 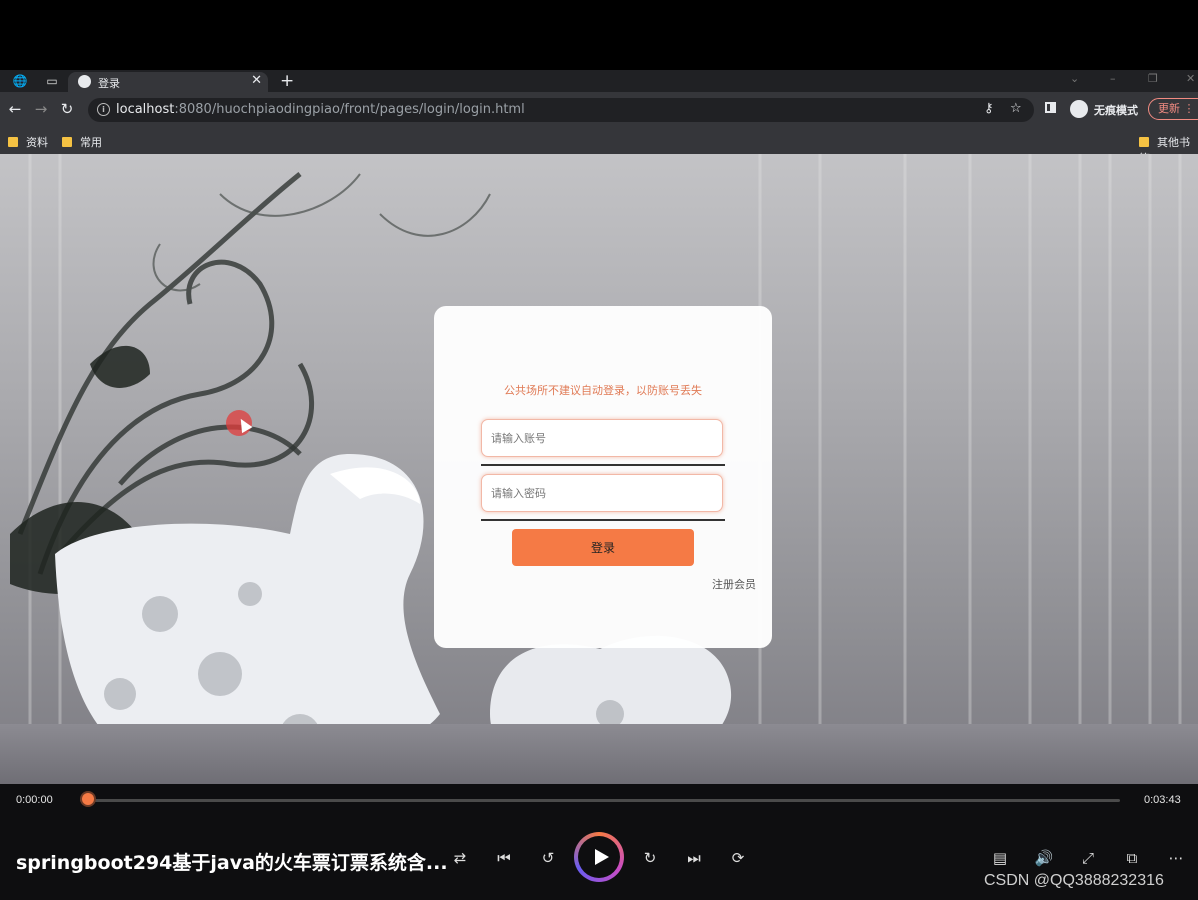 What do you see at coordinates (256, 80) in the screenshot?
I see `tab-close-icon: ✕` at bounding box center [256, 80].